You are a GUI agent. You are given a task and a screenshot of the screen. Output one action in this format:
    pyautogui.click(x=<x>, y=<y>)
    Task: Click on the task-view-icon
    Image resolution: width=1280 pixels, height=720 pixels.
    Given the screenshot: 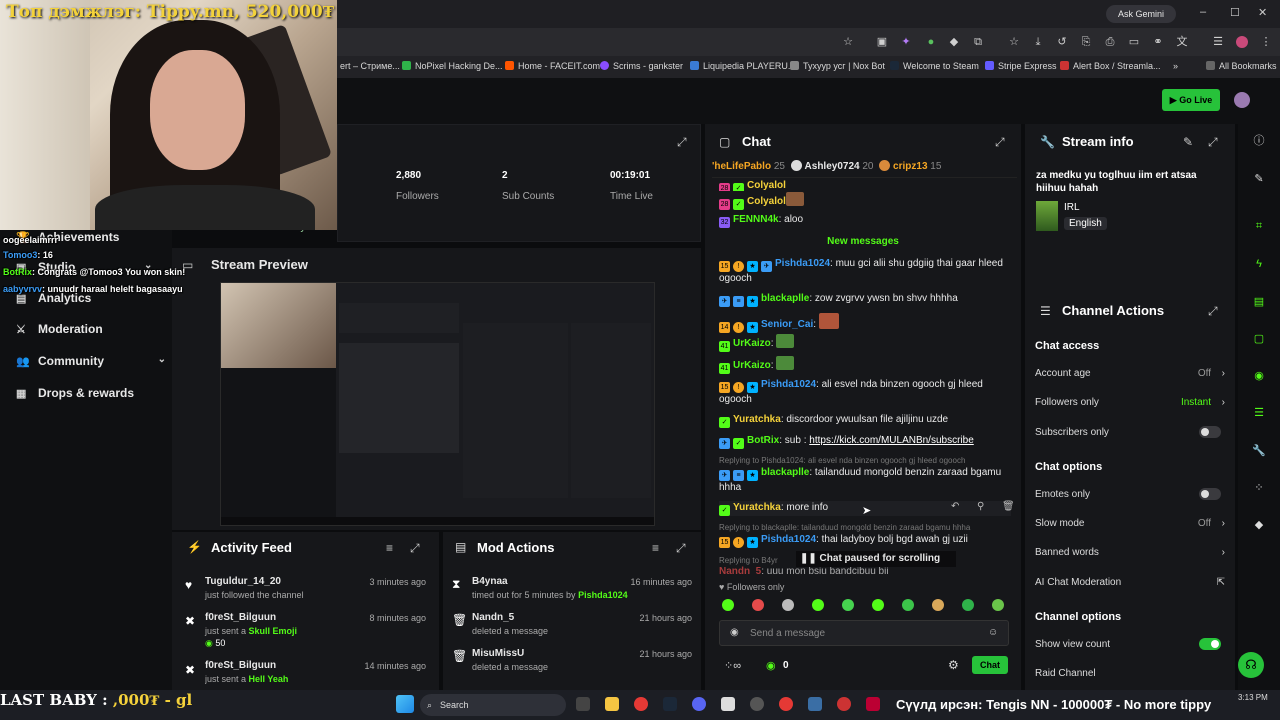 What is the action you would take?
    pyautogui.click(x=583, y=704)
    